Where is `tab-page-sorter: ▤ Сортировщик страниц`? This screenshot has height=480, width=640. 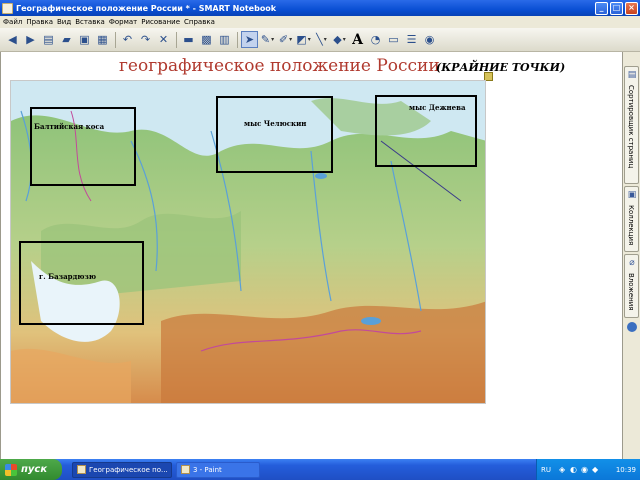
tab-page-sorter: ▤ Сортировщик страниц is located at coordinates (631, 125).